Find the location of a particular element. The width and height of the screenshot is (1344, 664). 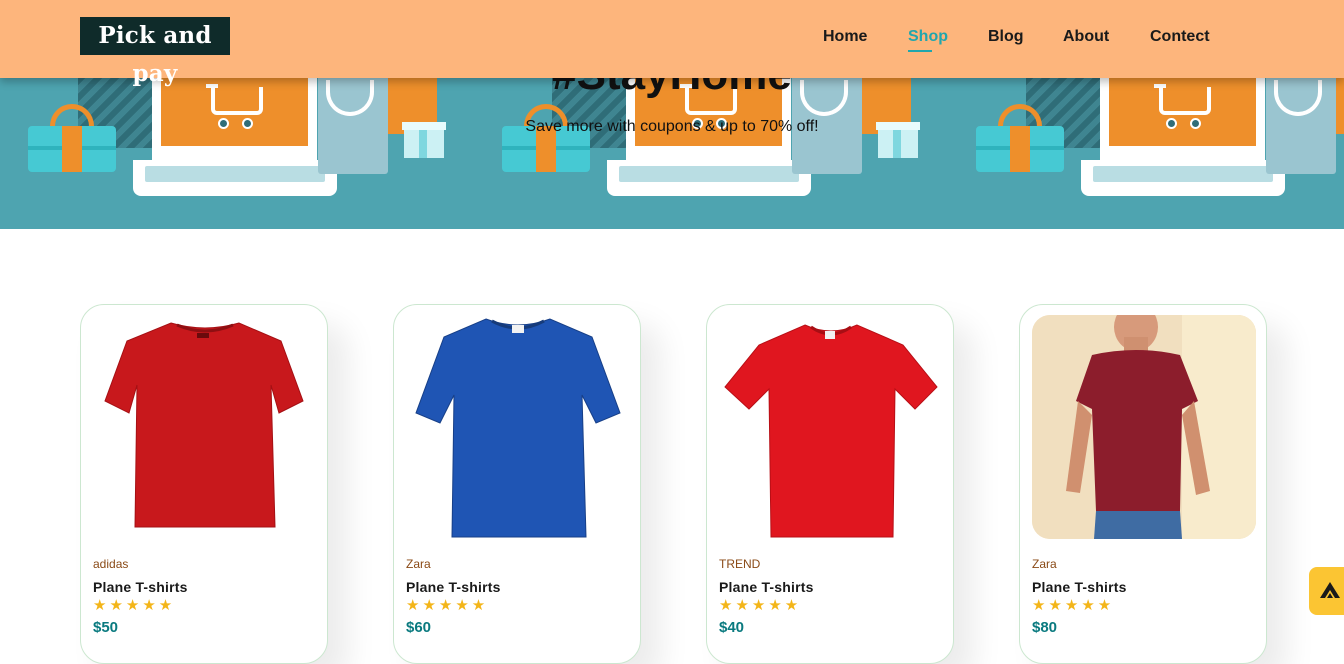

product-price: $80 is located at coordinates (1045, 627).